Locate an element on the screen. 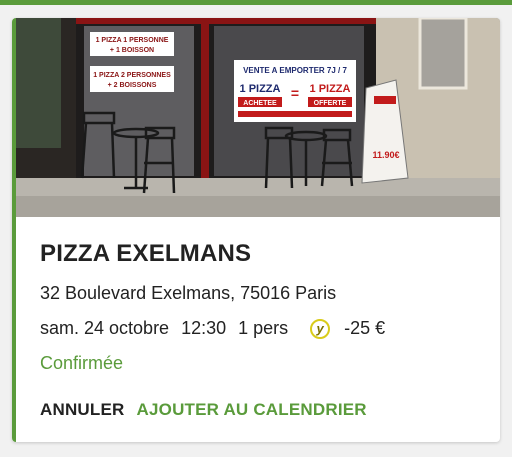  booking-details: sam. 24 octobre 12:30 1 pers y -25 € is located at coordinates (212, 328).